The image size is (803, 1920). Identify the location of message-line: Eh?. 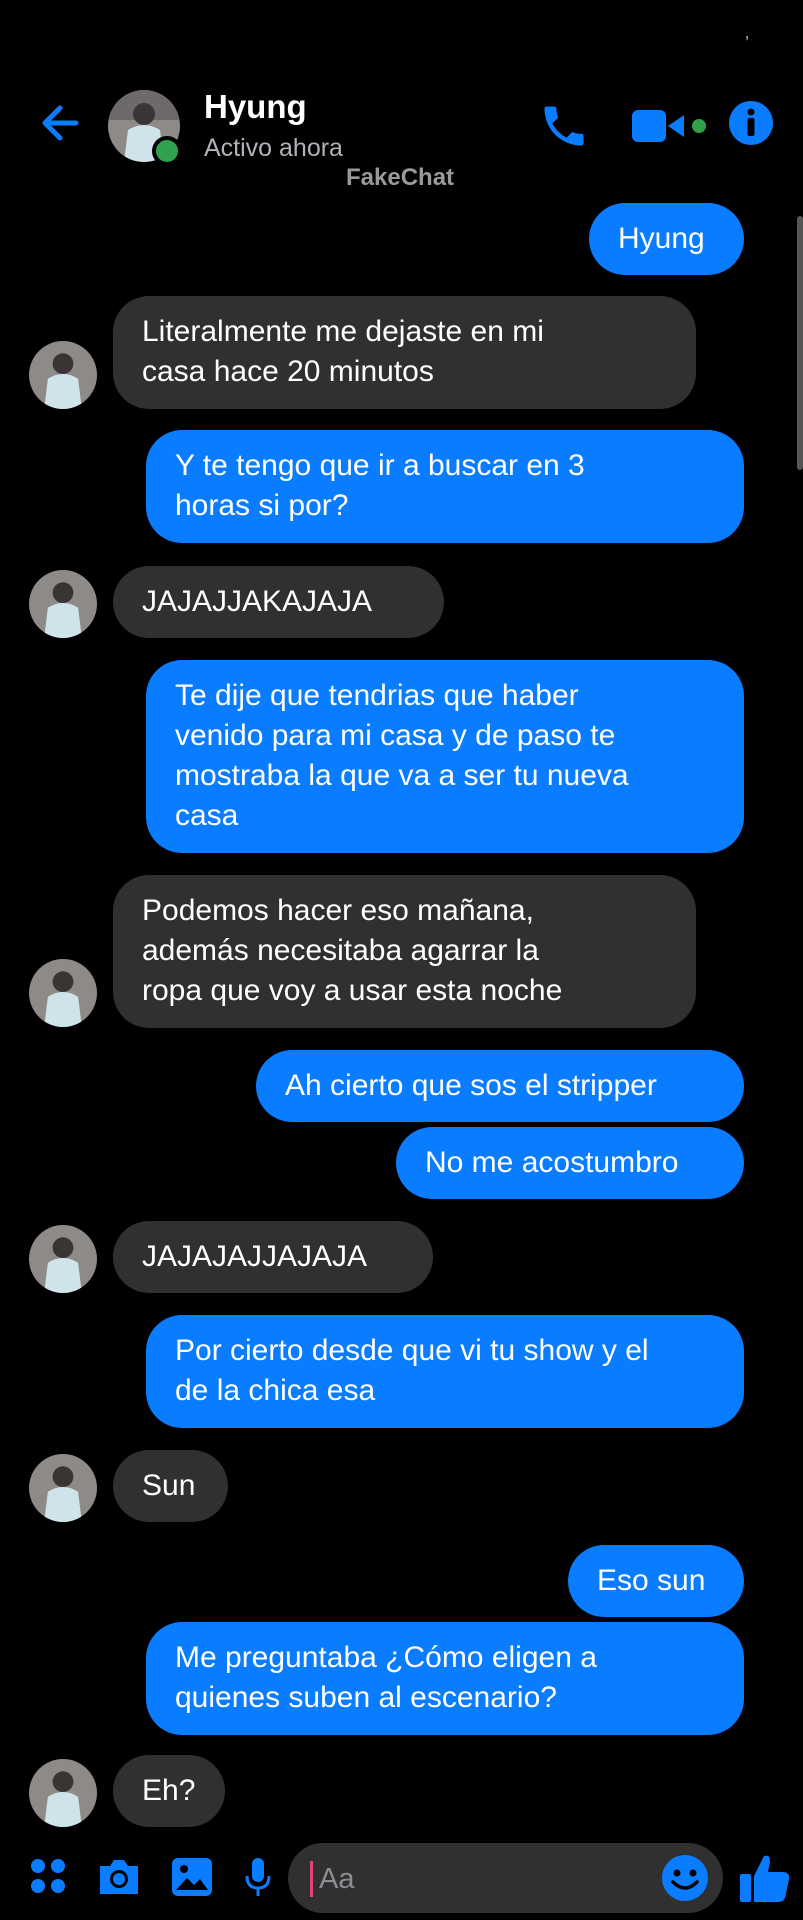
(169, 1790).